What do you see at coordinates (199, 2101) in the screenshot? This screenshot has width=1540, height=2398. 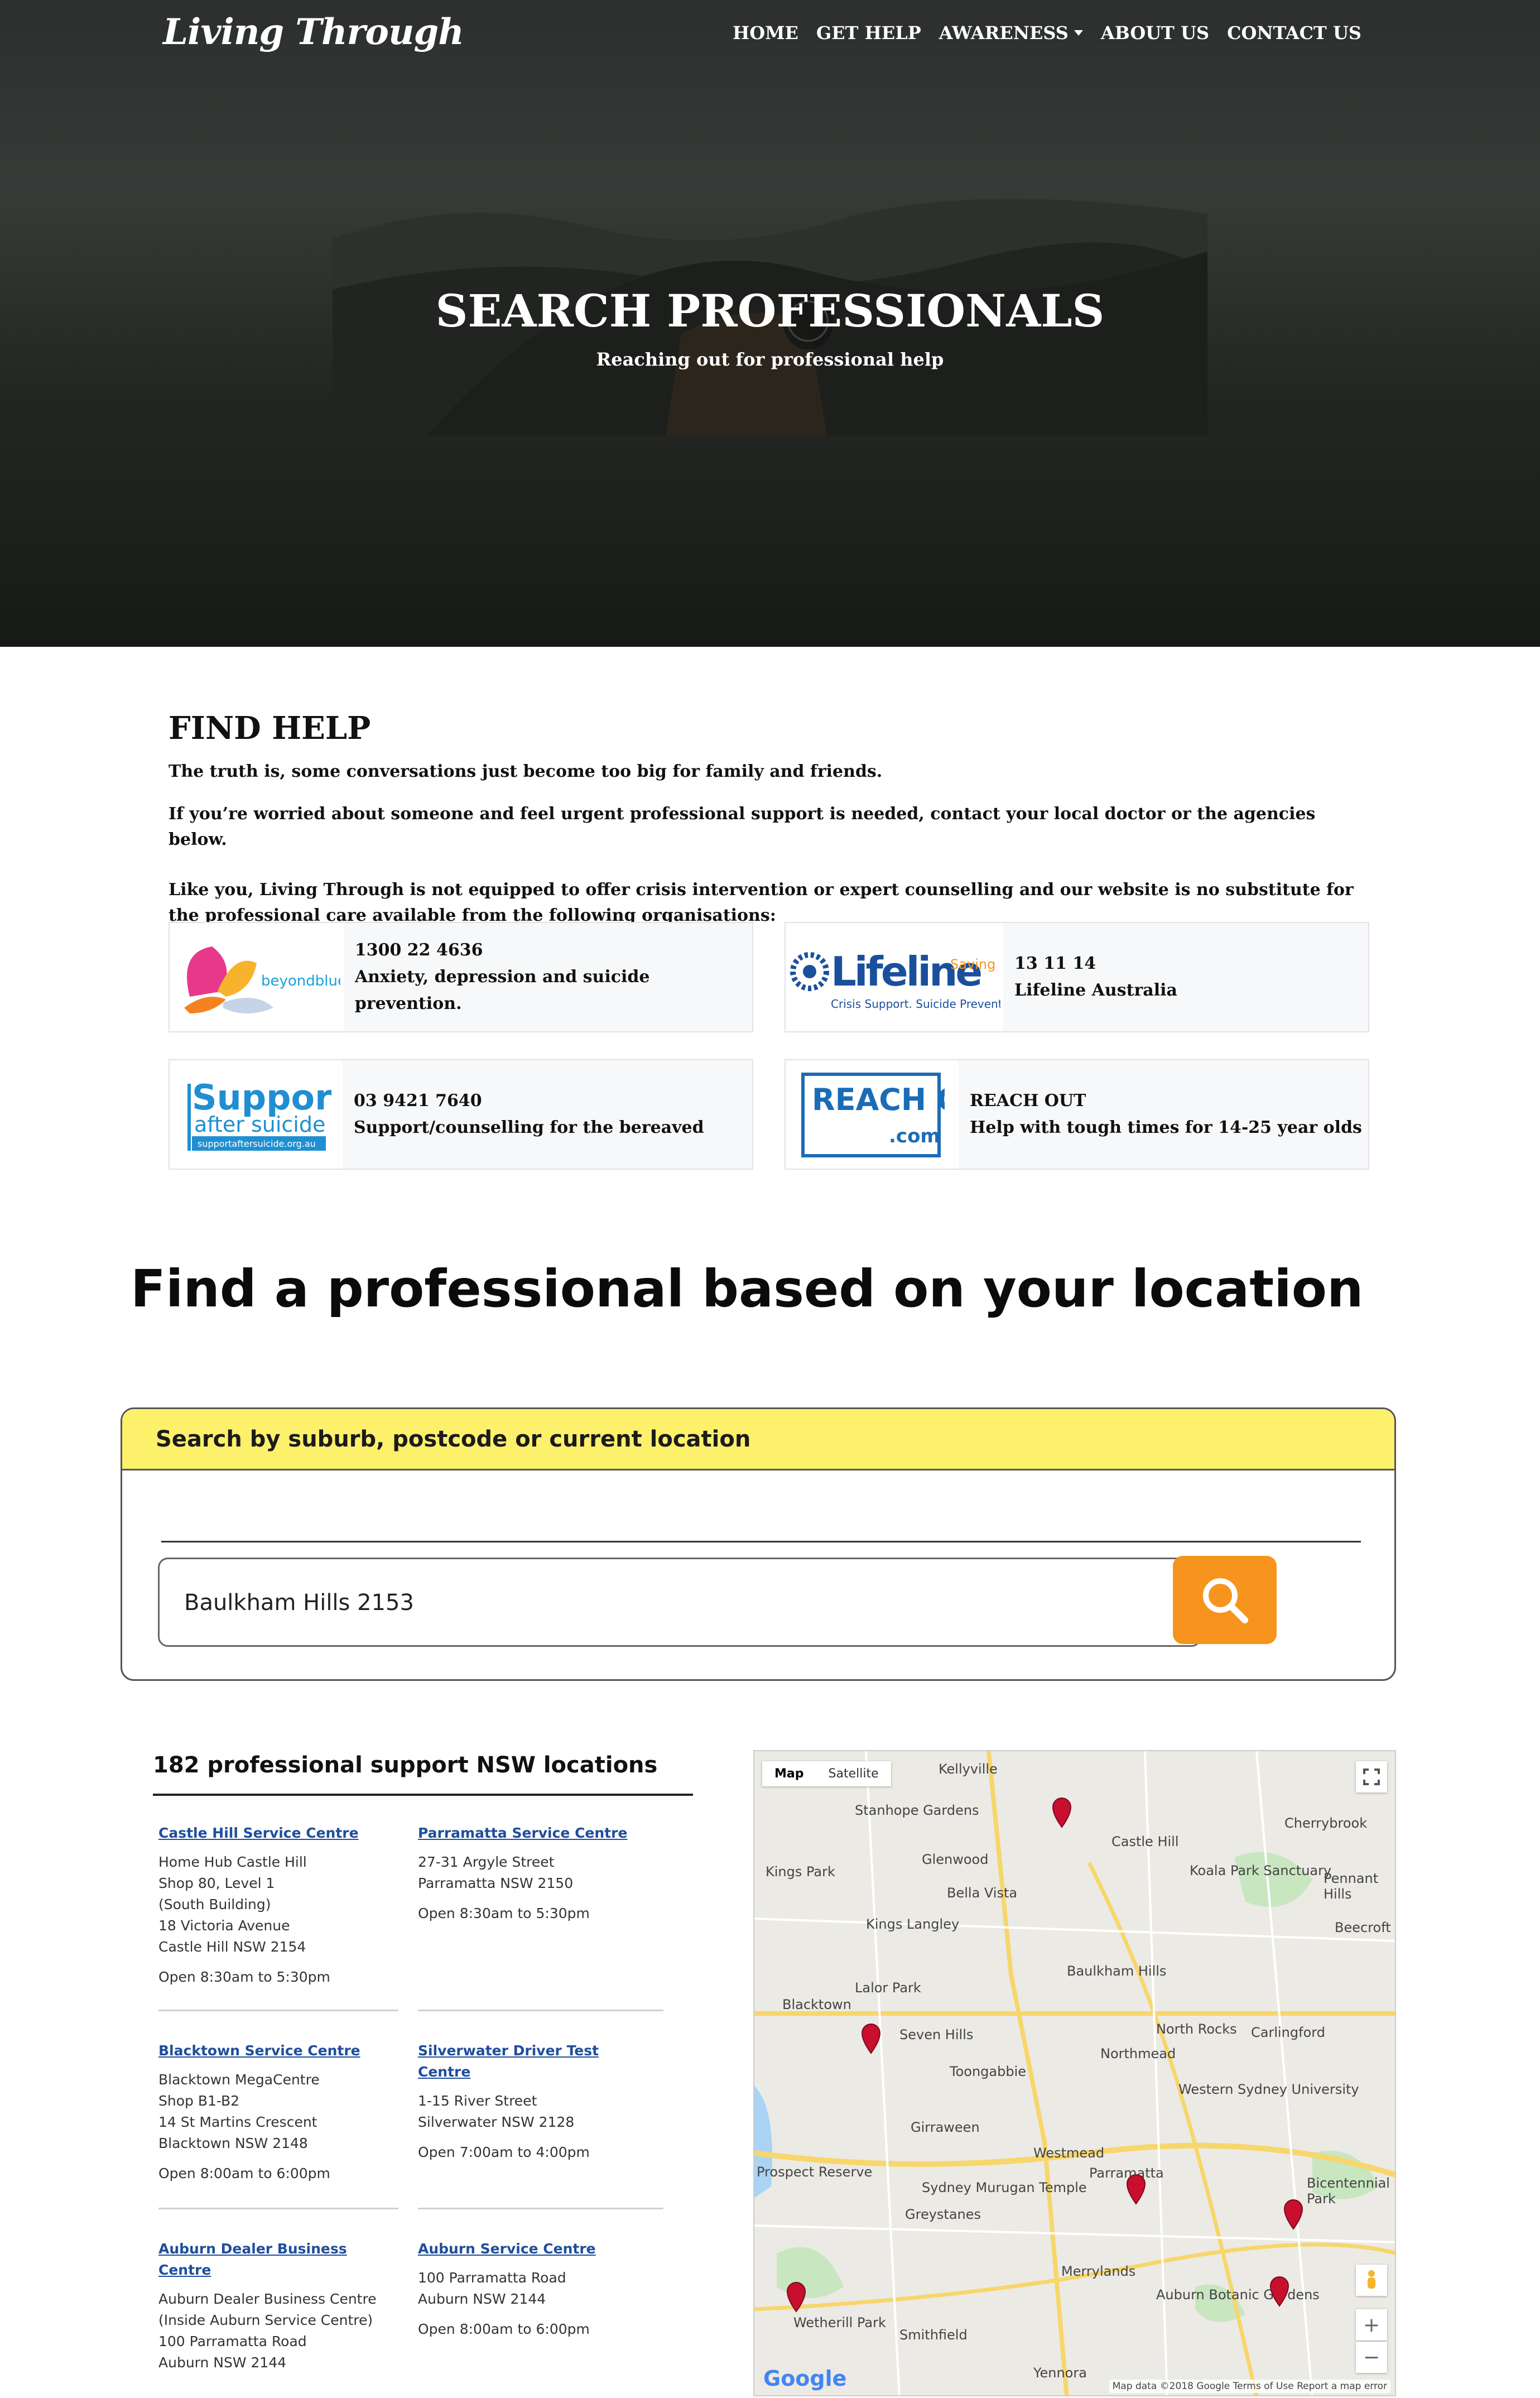 I see `address-line: Shop B1-B2` at bounding box center [199, 2101].